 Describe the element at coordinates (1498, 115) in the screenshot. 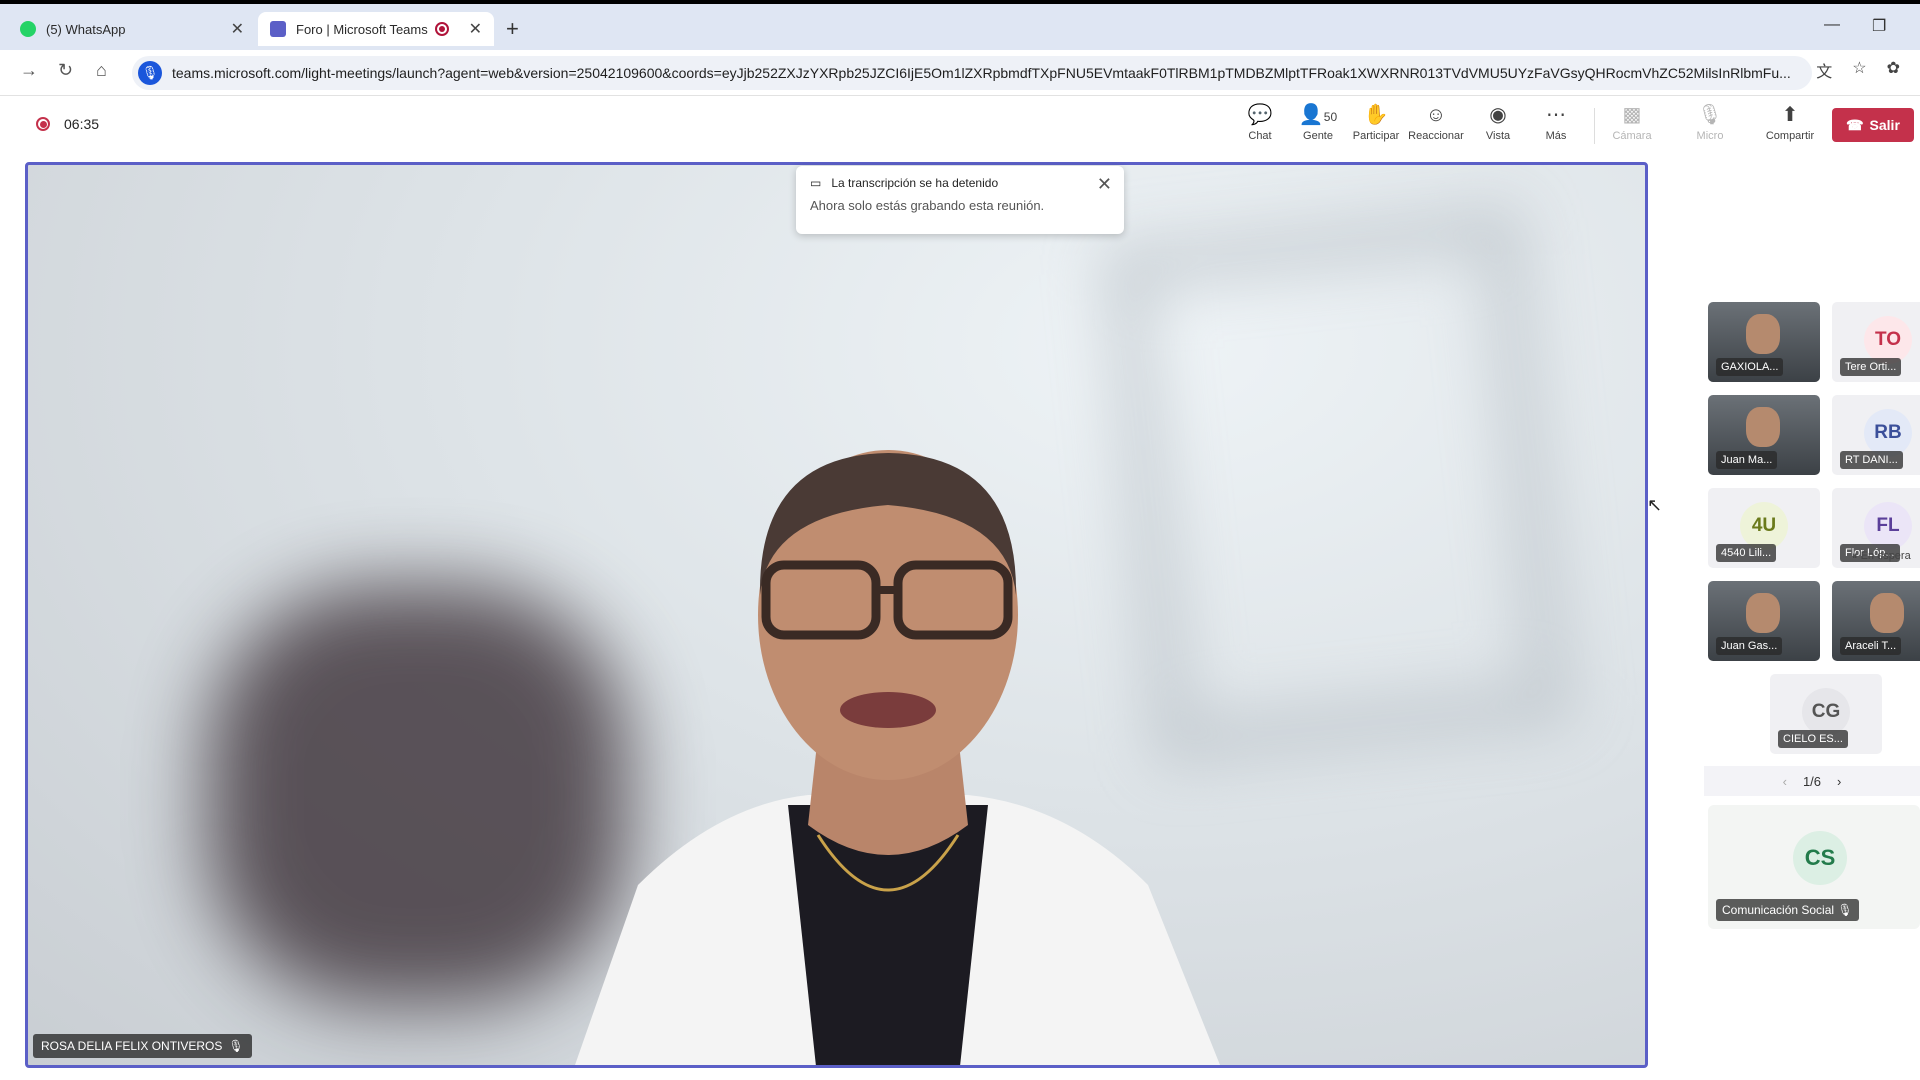

I see `view-icon: ◉` at that location.